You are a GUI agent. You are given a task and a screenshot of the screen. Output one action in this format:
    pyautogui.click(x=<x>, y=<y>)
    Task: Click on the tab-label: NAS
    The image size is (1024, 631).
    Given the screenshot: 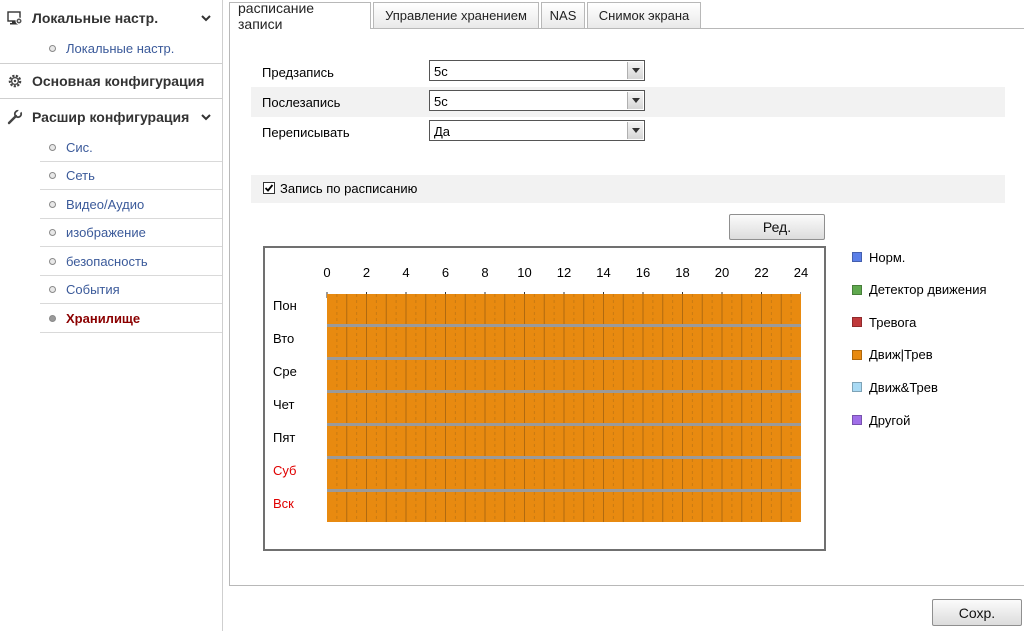 What is the action you would take?
    pyautogui.click(x=563, y=15)
    